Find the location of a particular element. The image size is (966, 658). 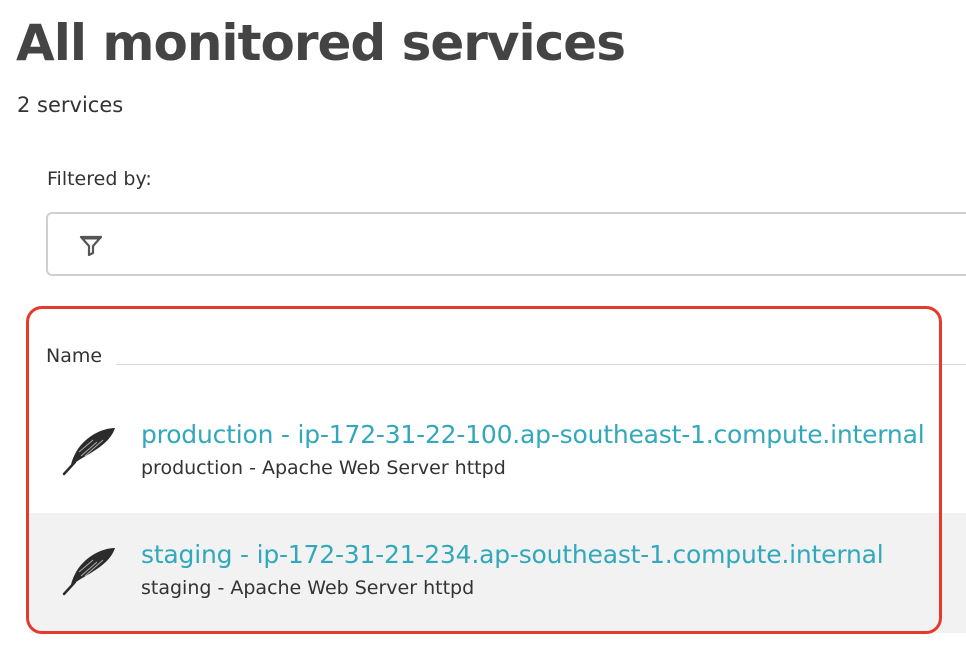

filter-icon is located at coordinates (91, 245).